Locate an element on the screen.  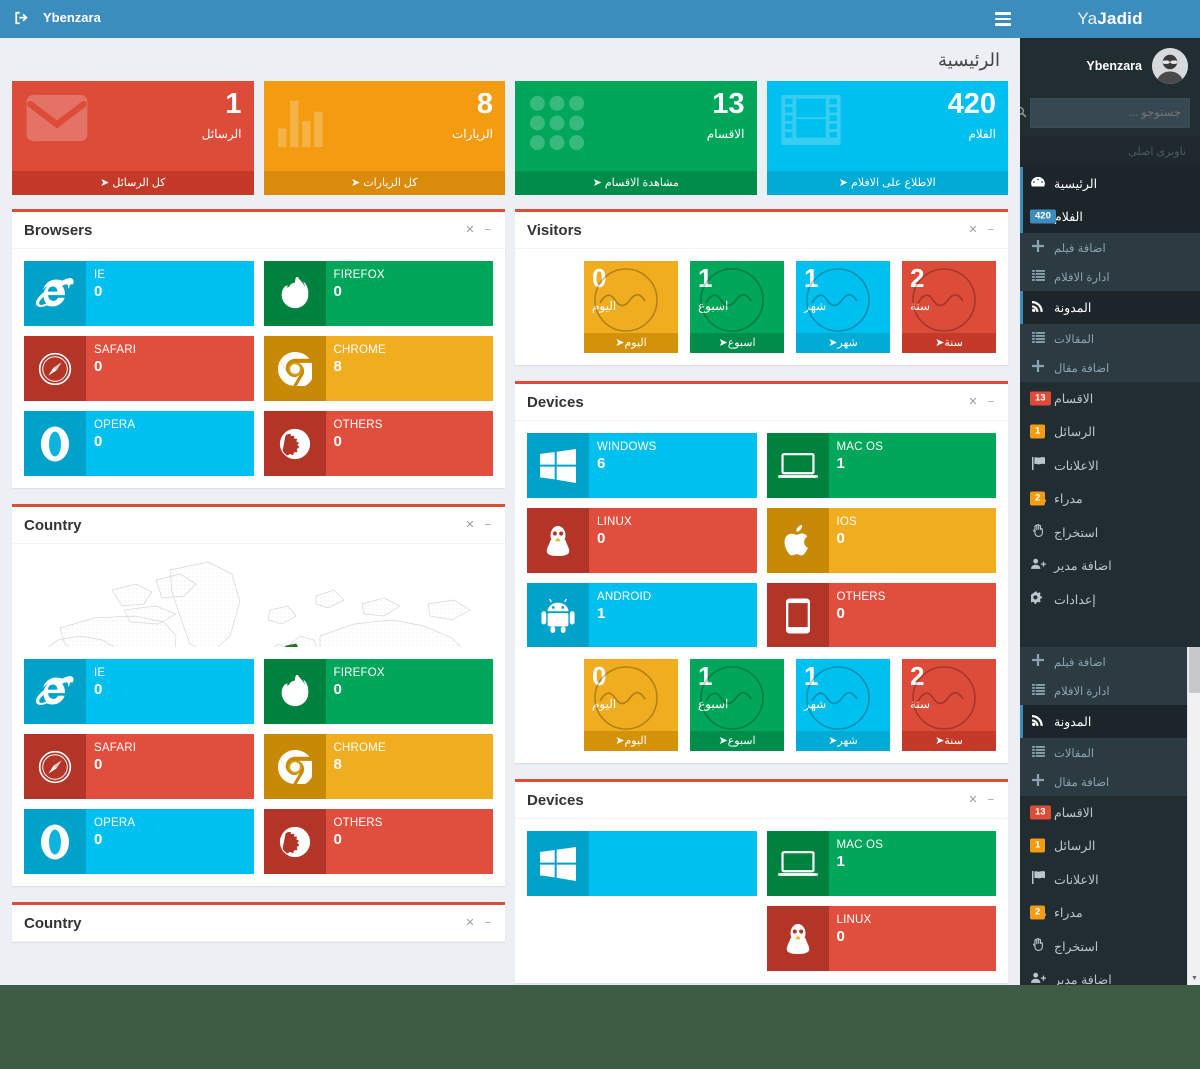
sidebar-item-0: الرئيسية is located at coordinates (1110, 183).